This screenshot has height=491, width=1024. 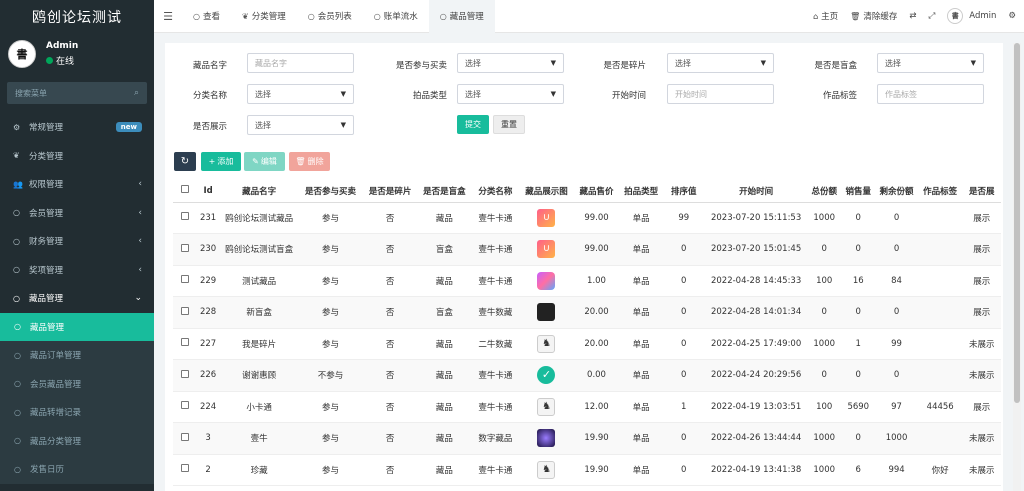 What do you see at coordinates (168, 16) in the screenshot?
I see `menu-toggle-icon: ☰` at bounding box center [168, 16].